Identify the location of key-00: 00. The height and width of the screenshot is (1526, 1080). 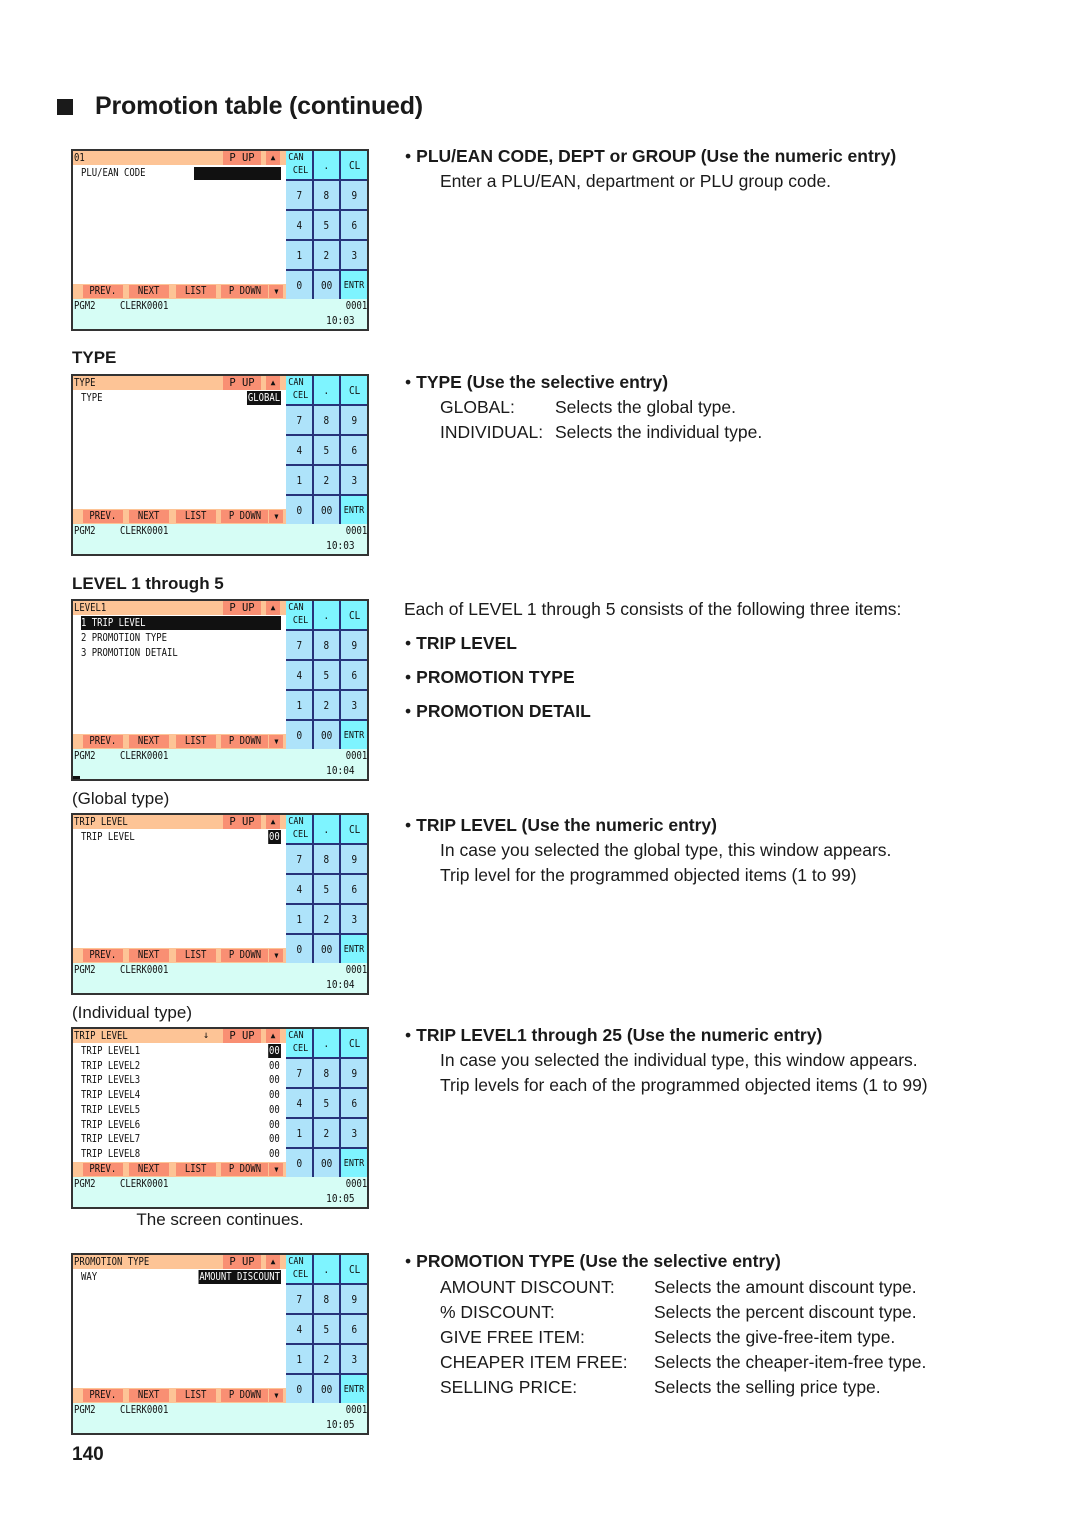
(326, 735).